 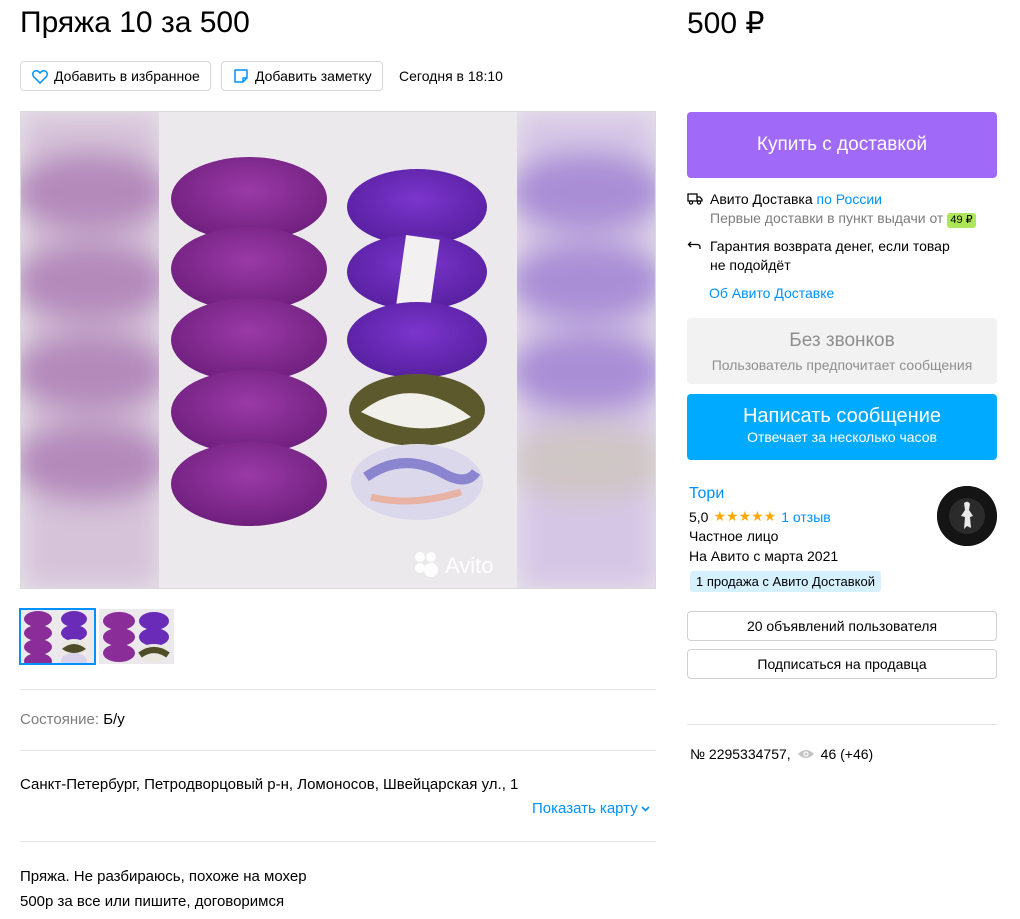 What do you see at coordinates (163, 876) in the screenshot?
I see `description-line: Пряжа. Не разбираюсь, похоже на мохер` at bounding box center [163, 876].